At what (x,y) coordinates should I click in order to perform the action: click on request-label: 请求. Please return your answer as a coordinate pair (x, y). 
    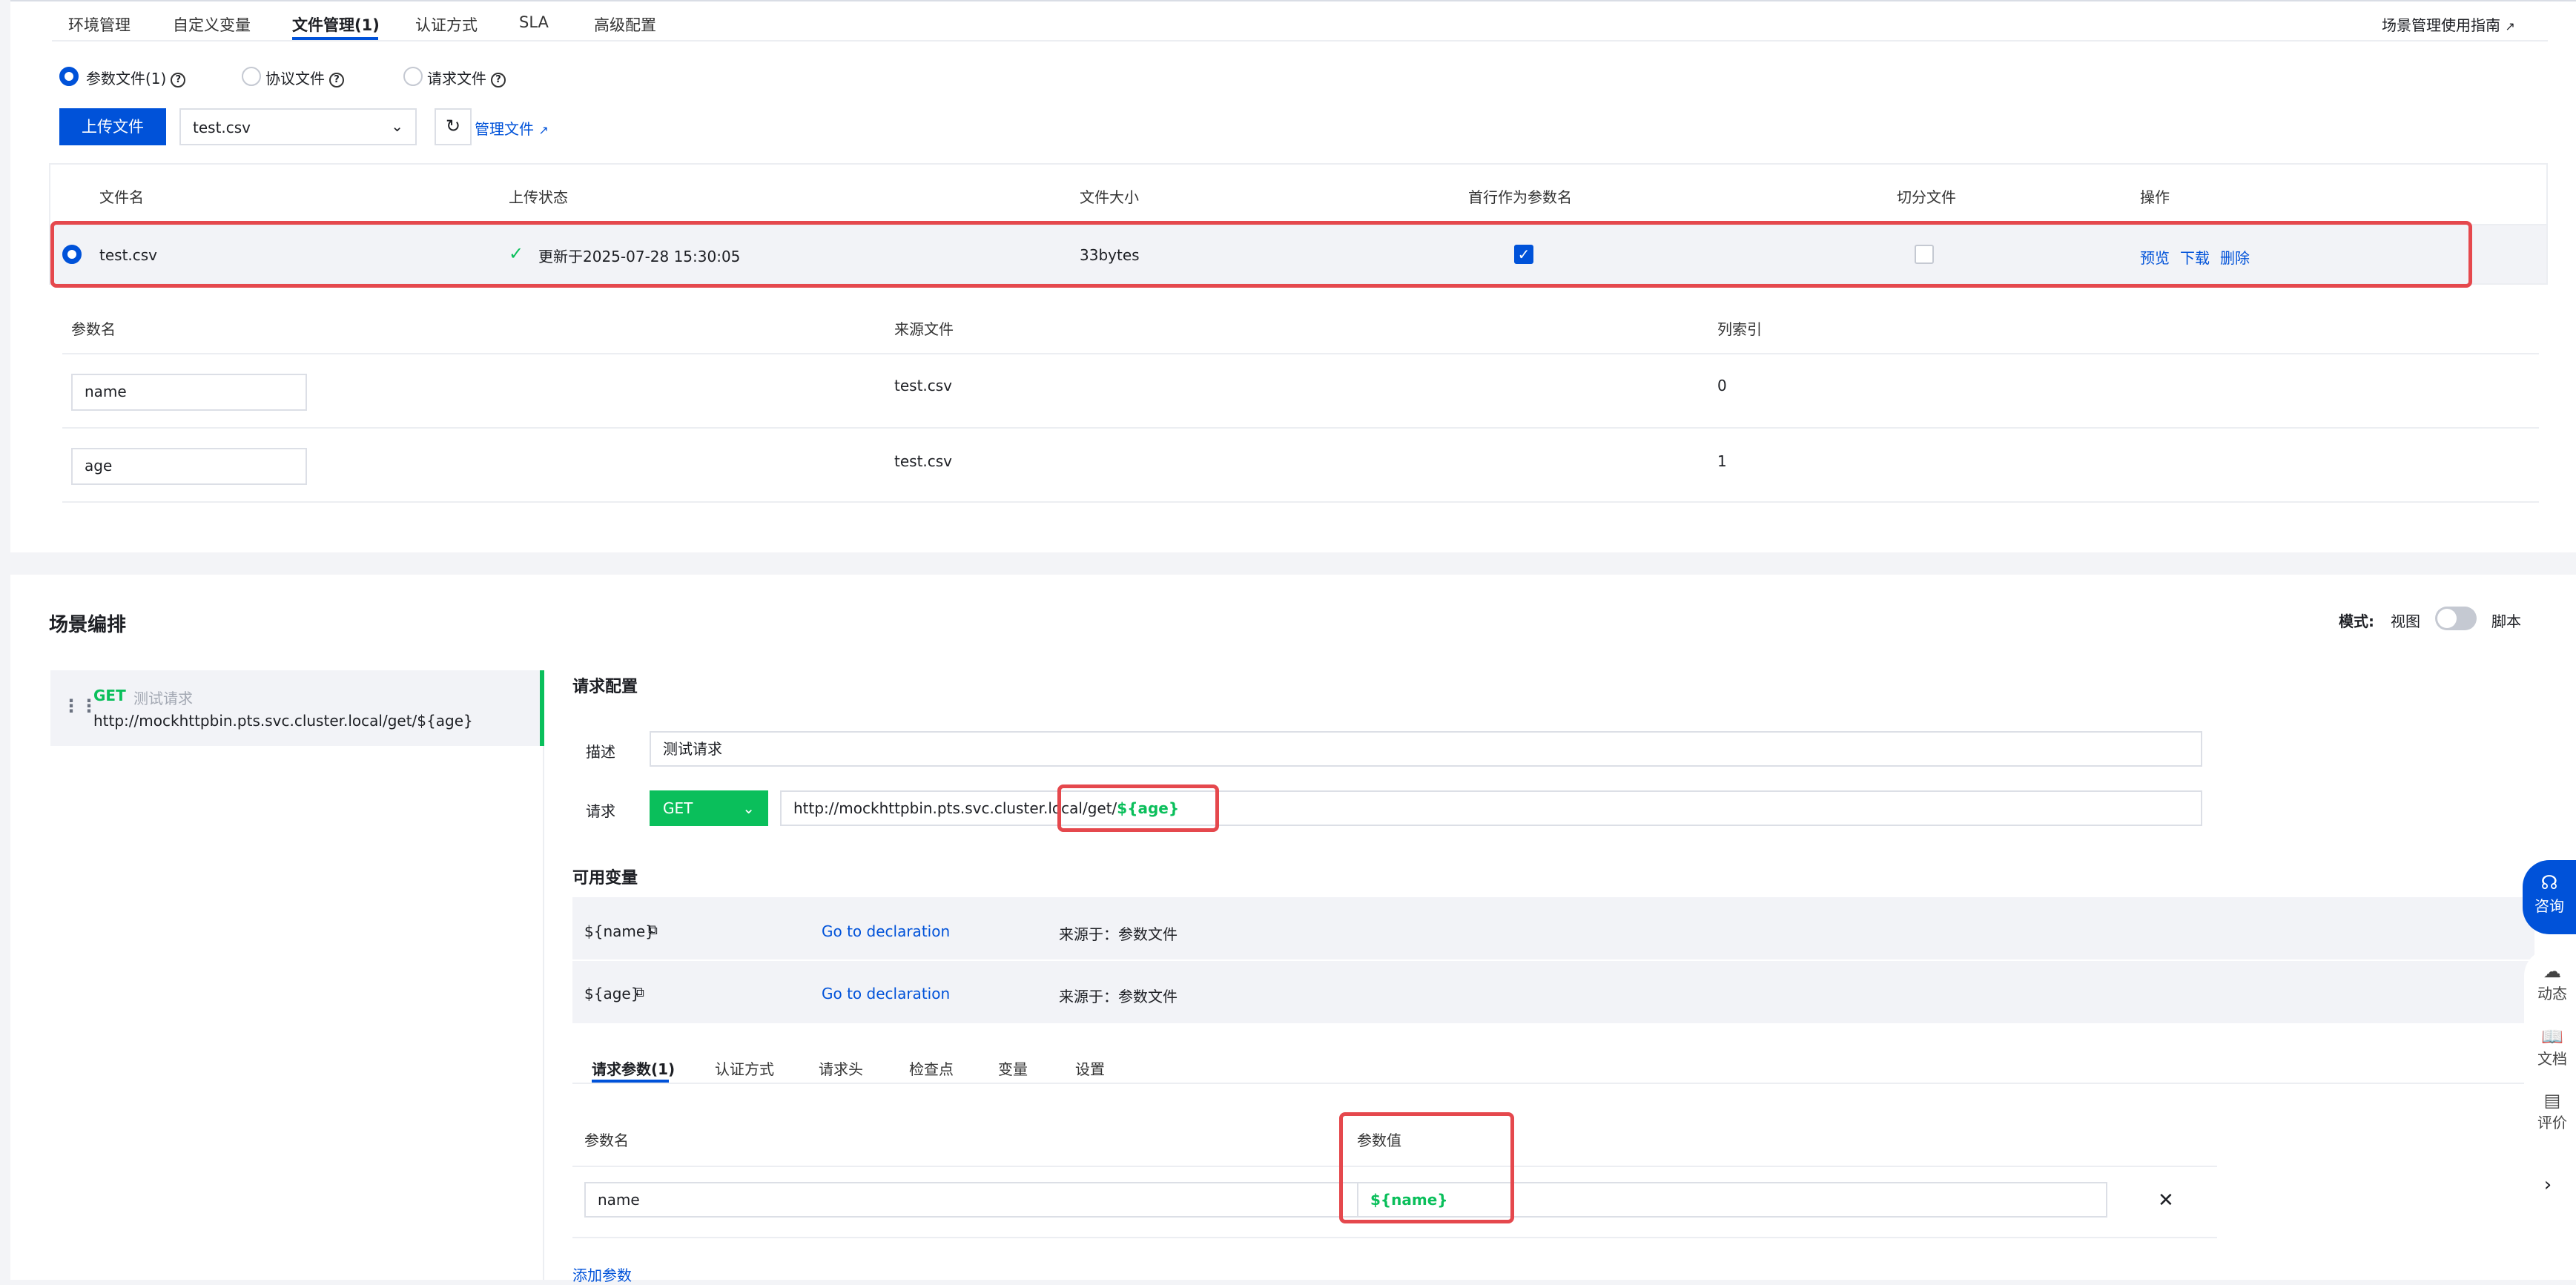
    Looking at the image, I should click on (600, 811).